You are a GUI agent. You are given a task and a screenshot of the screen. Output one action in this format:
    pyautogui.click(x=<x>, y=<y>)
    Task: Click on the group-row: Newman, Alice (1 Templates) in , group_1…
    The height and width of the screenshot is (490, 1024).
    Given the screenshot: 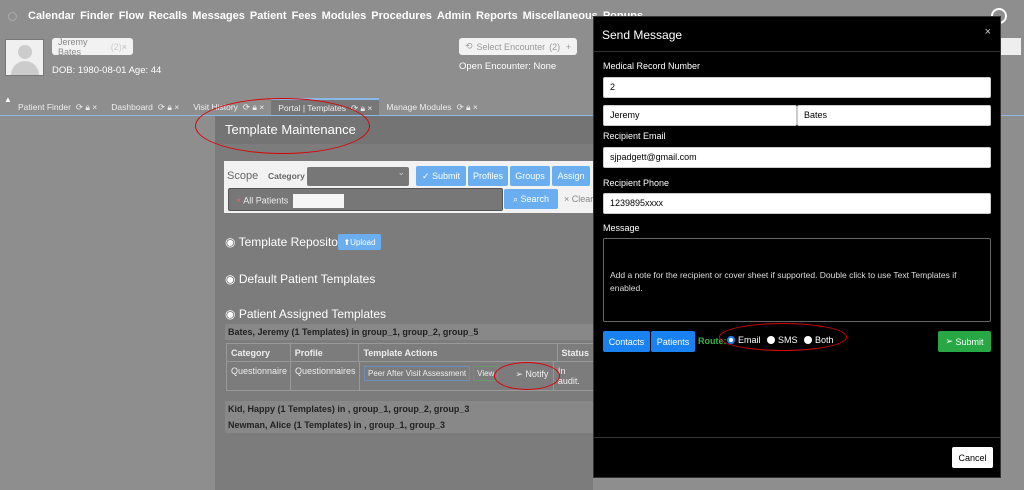 What is the action you would take?
    pyautogui.click(x=410, y=425)
    